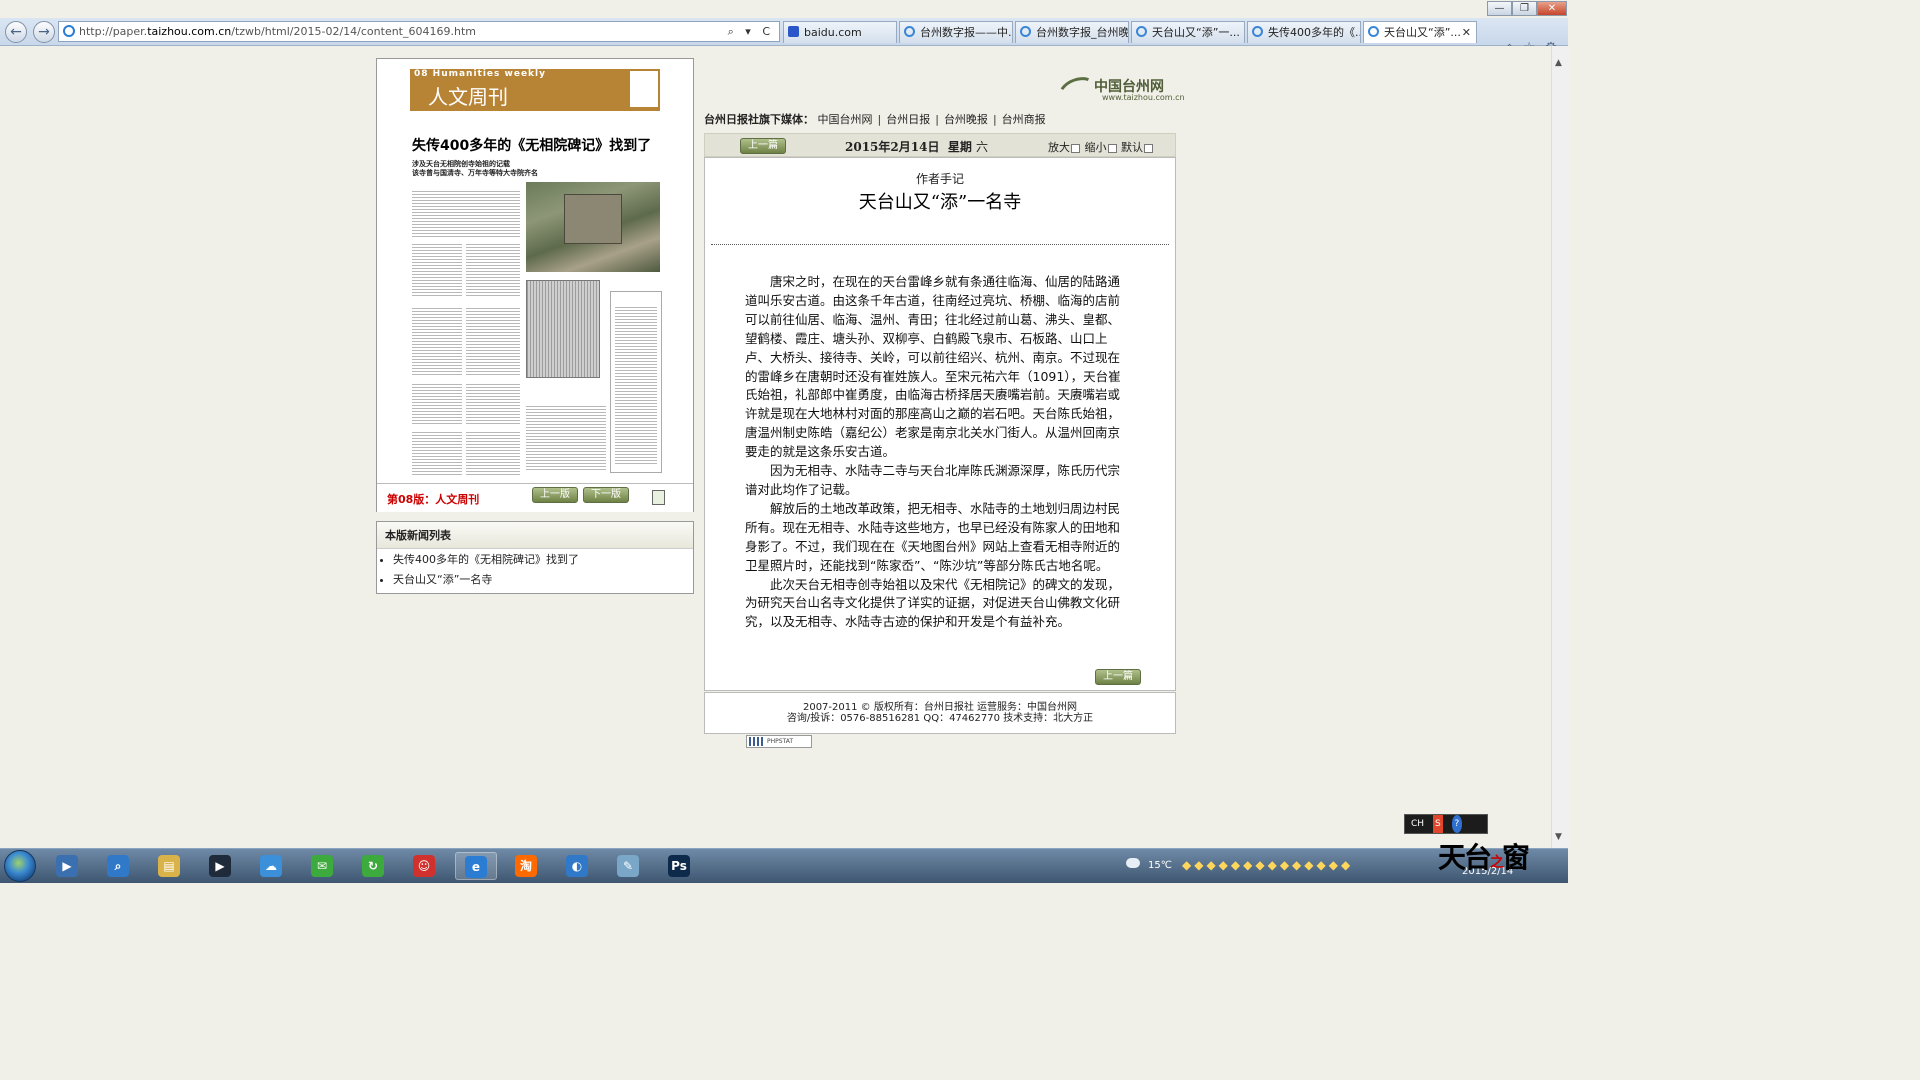 The width and height of the screenshot is (1920, 1080). What do you see at coordinates (1132, 147) in the screenshot?
I see `default-size-label: 默认` at bounding box center [1132, 147].